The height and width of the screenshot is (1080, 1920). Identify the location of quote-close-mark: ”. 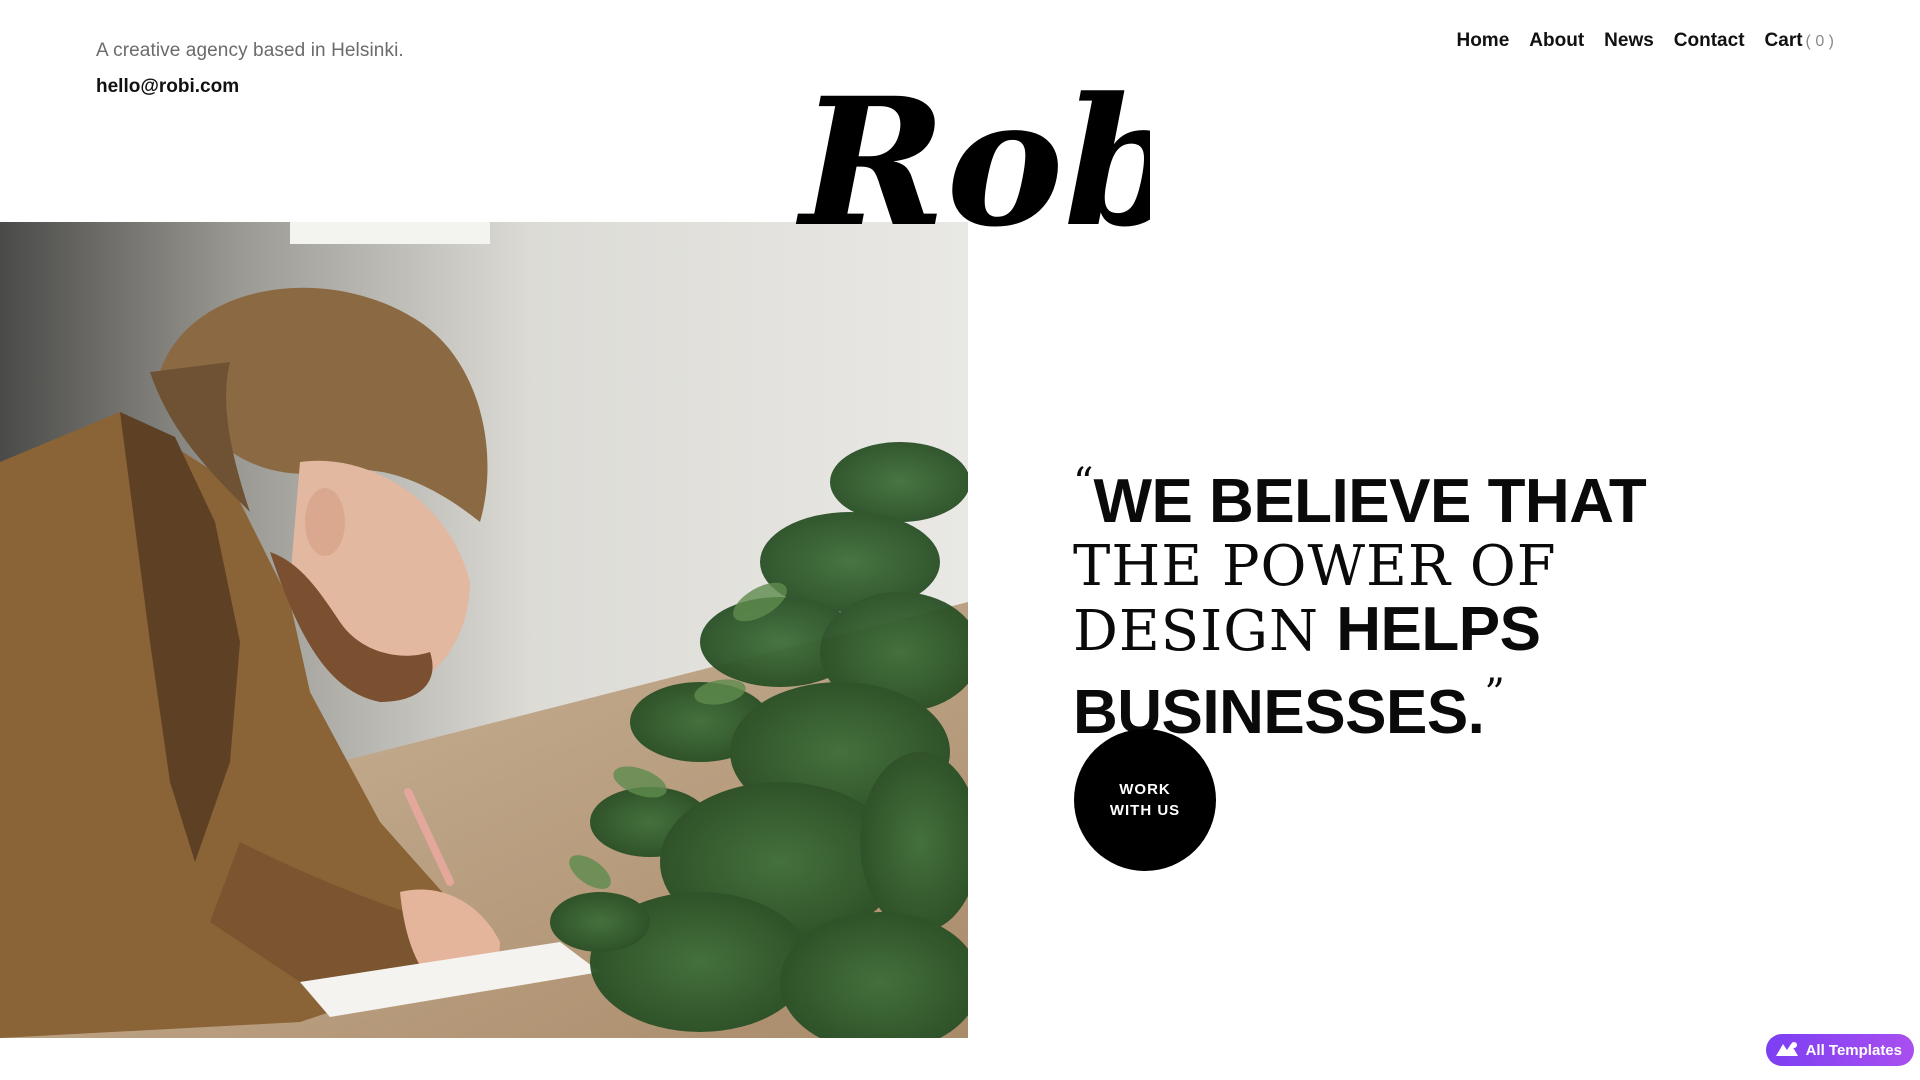
(1494, 694).